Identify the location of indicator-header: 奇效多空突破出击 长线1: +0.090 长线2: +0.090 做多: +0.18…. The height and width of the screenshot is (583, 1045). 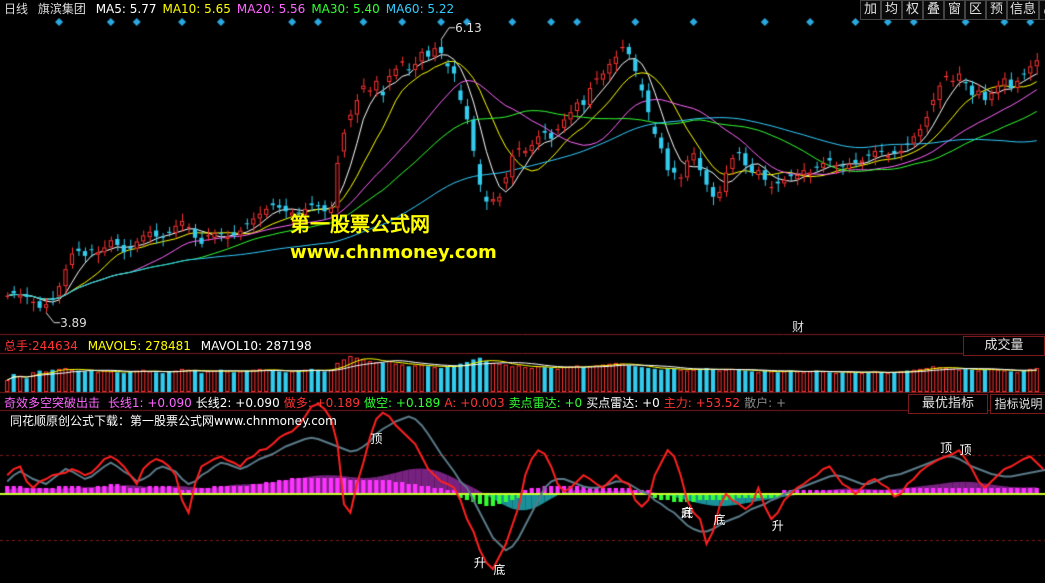
(397, 403).